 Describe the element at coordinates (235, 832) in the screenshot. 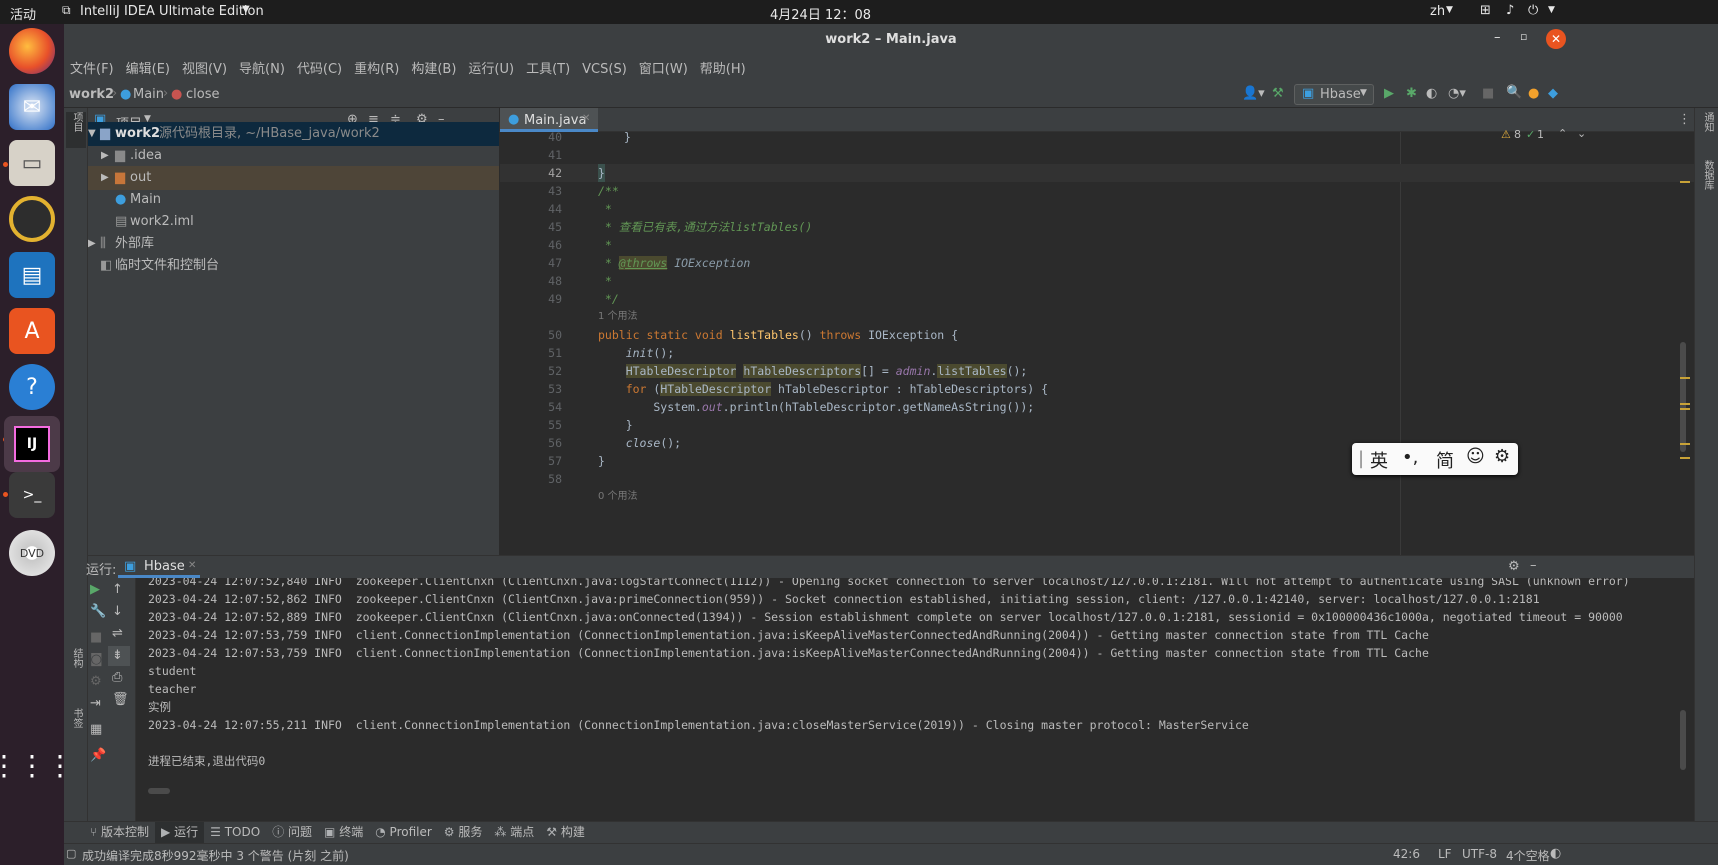

I see `tab-todo: ☰ TODO` at that location.